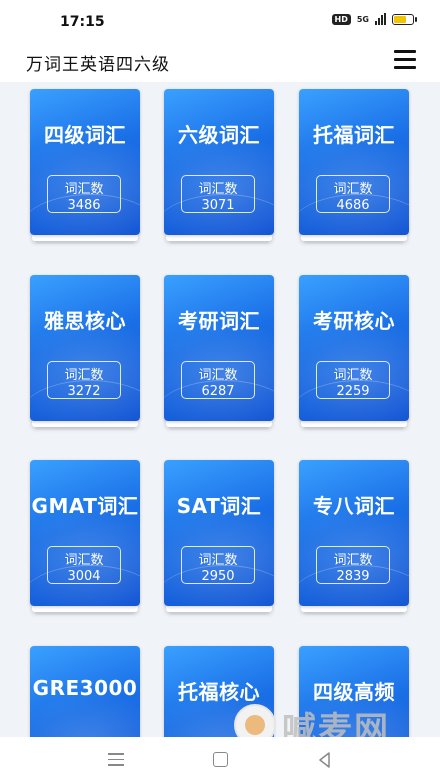 The width and height of the screenshot is (440, 782). I want to click on book-card: GMAT词汇 词汇数 3004, so click(85, 537).